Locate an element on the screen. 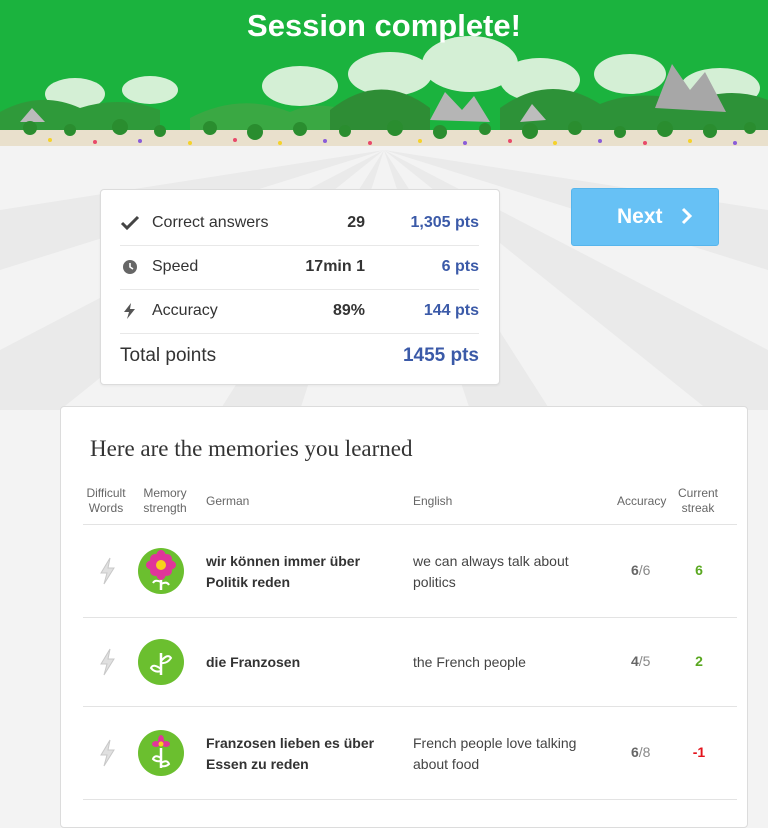 Image resolution: width=768 pixels, height=828 pixels. accuracy-total: /5 is located at coordinates (644, 661).